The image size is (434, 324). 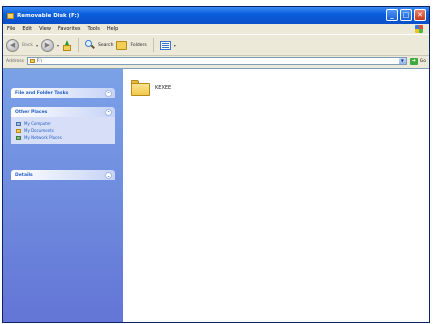 I want to click on place-label: My Network Places, so click(x=43, y=137).